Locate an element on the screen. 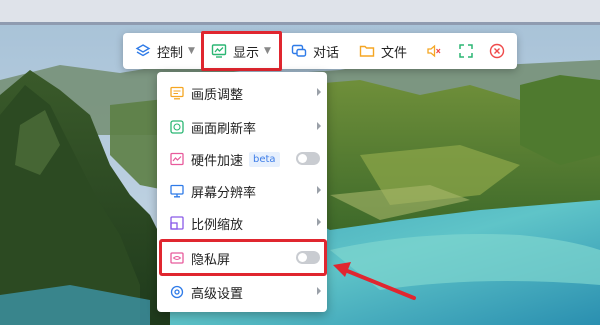  picture-quality-icon is located at coordinates (177, 93).